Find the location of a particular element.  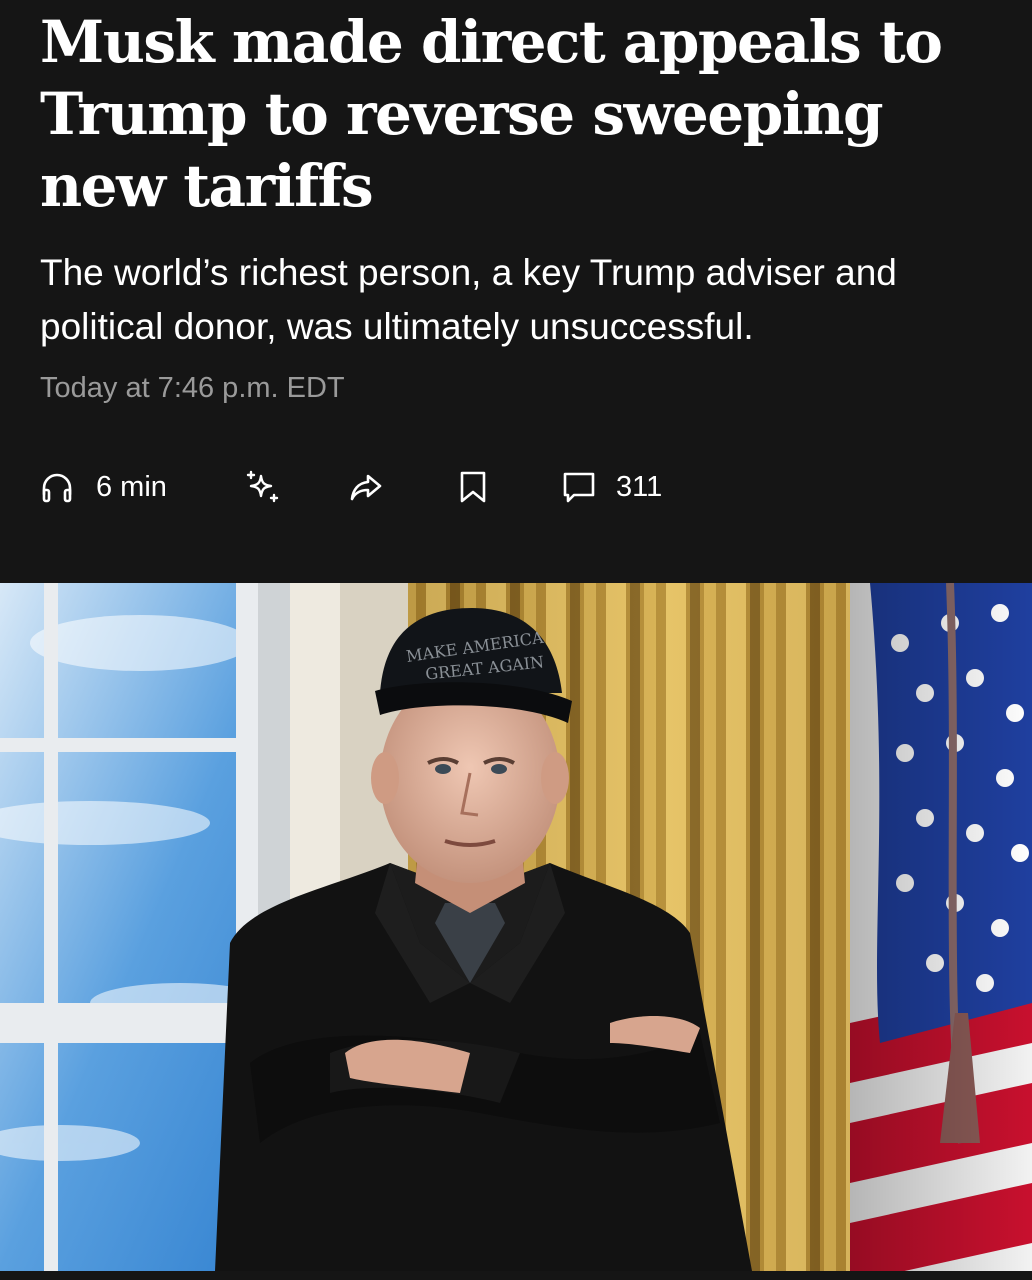

headphones-icon is located at coordinates (57, 487).